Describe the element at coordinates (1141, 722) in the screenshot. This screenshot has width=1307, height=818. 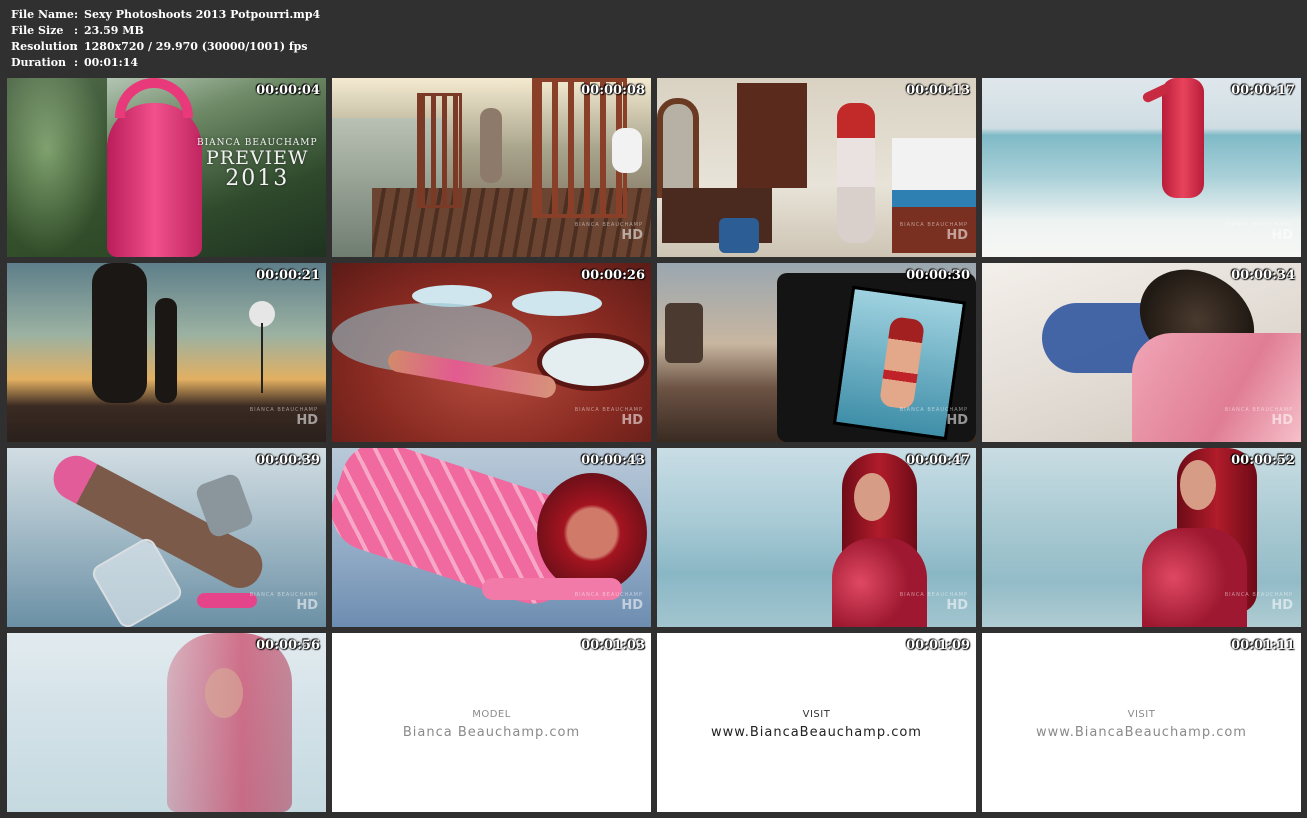
I see `thumbnail-16: VISIT www.BiancaBeauchamp.com 00:01:11` at that location.